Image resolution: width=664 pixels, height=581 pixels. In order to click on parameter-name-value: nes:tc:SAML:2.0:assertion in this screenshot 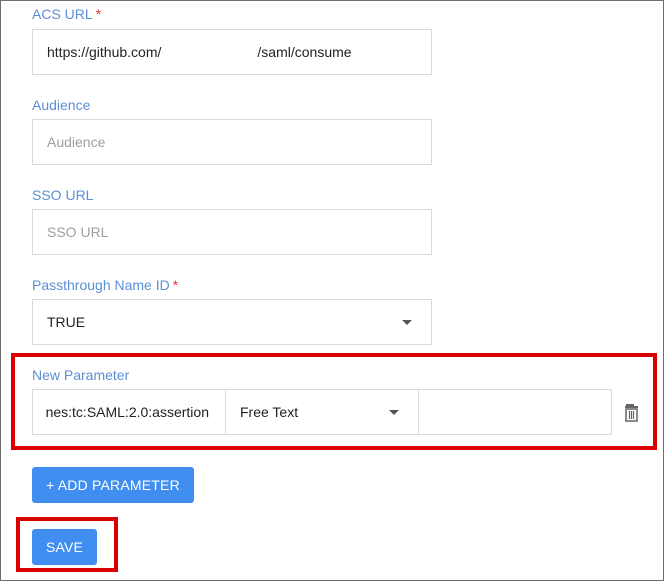, I will do `click(127, 412)`.